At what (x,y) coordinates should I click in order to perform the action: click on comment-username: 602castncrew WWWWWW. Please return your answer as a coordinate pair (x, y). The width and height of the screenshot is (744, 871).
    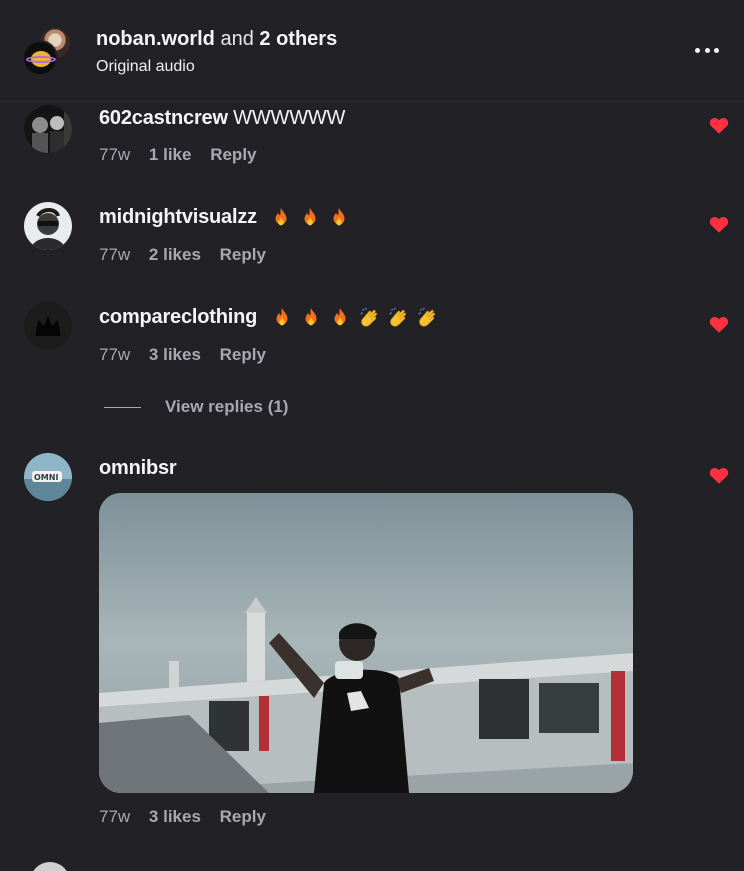
    Looking at the image, I should click on (222, 118).